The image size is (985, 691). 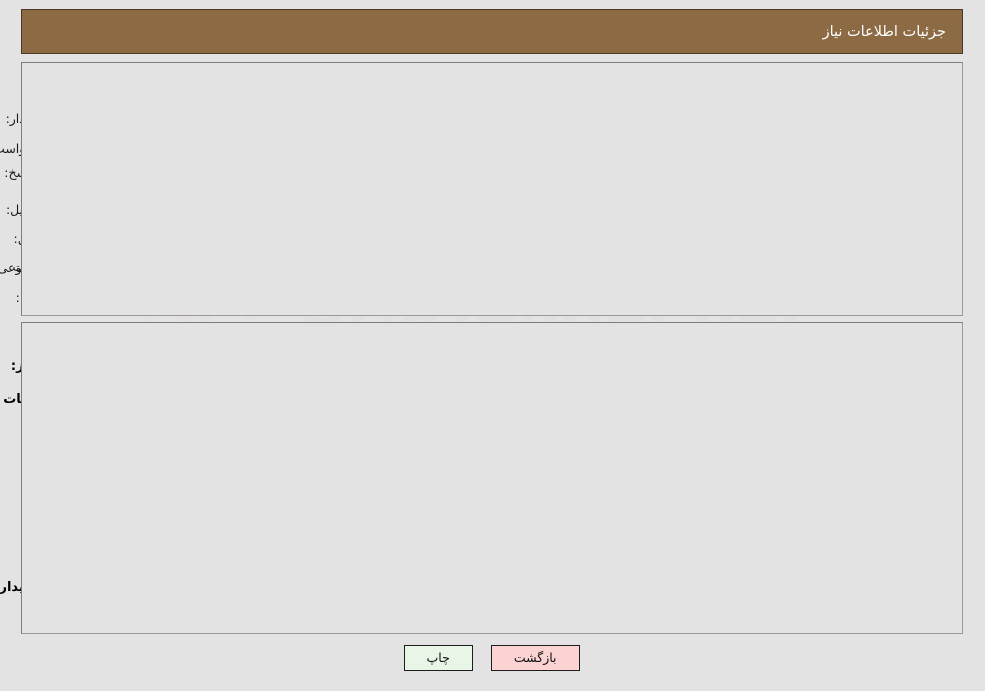 What do you see at coordinates (536, 658) in the screenshot?
I see `back-button: بازگشت` at bounding box center [536, 658].